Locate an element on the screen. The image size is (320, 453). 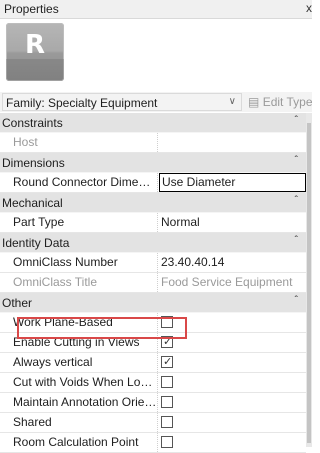
edit-type-icon: ▤ is located at coordinates (254, 102).